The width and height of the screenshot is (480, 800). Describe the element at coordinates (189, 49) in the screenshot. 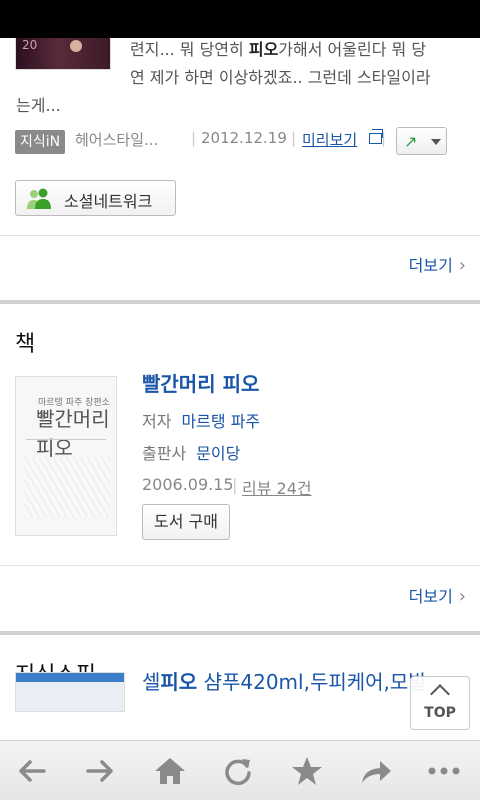

I see `snippet-text: 련지... 뭐 당연히` at that location.